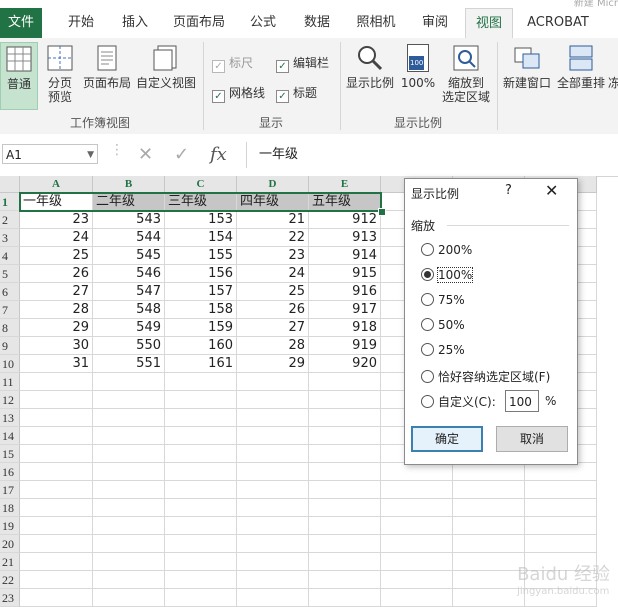  Describe the element at coordinates (81, 23) in the screenshot. I see `tab-home: 开始` at that location.